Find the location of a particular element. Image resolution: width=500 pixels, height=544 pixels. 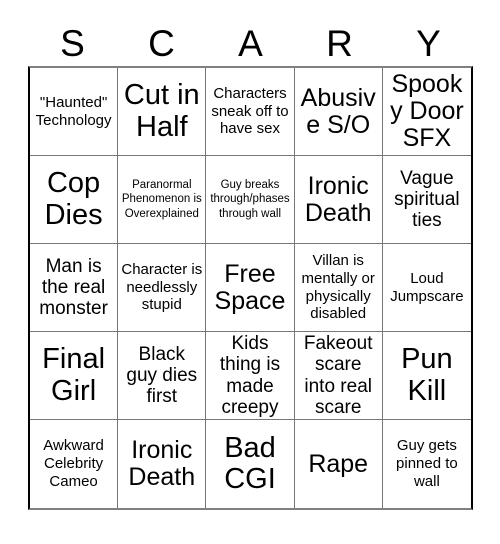

bingo-cell-label: Awkward Celebrity Cameo is located at coordinates (73, 463).